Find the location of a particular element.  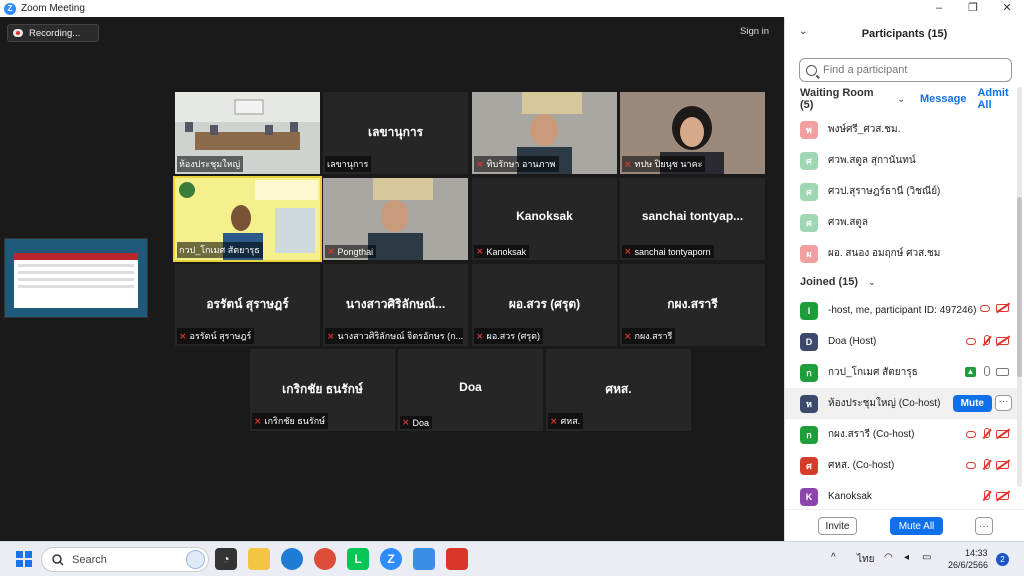

participant-name-label: ⨯ เกริกชัย ธนรักษ์ is located at coordinates (290, 421).